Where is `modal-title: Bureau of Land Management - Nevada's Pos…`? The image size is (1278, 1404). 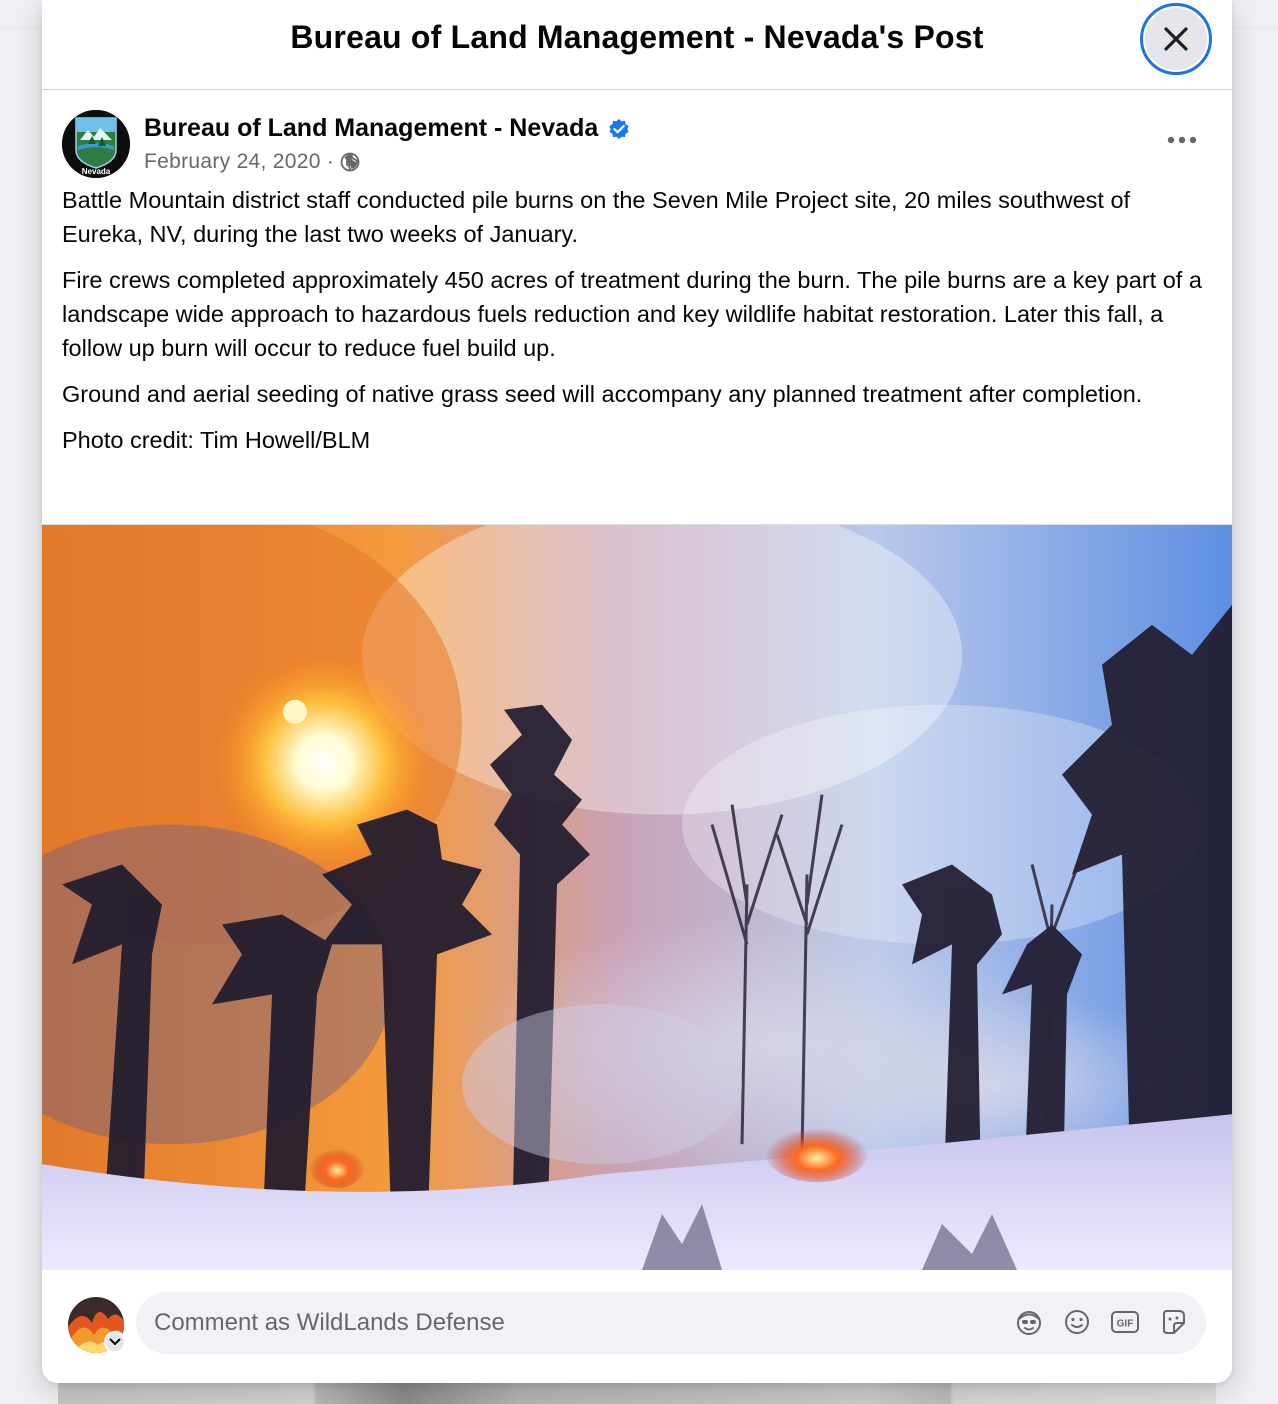
modal-title: Bureau of Land Management - Nevada's Pos… is located at coordinates (637, 37).